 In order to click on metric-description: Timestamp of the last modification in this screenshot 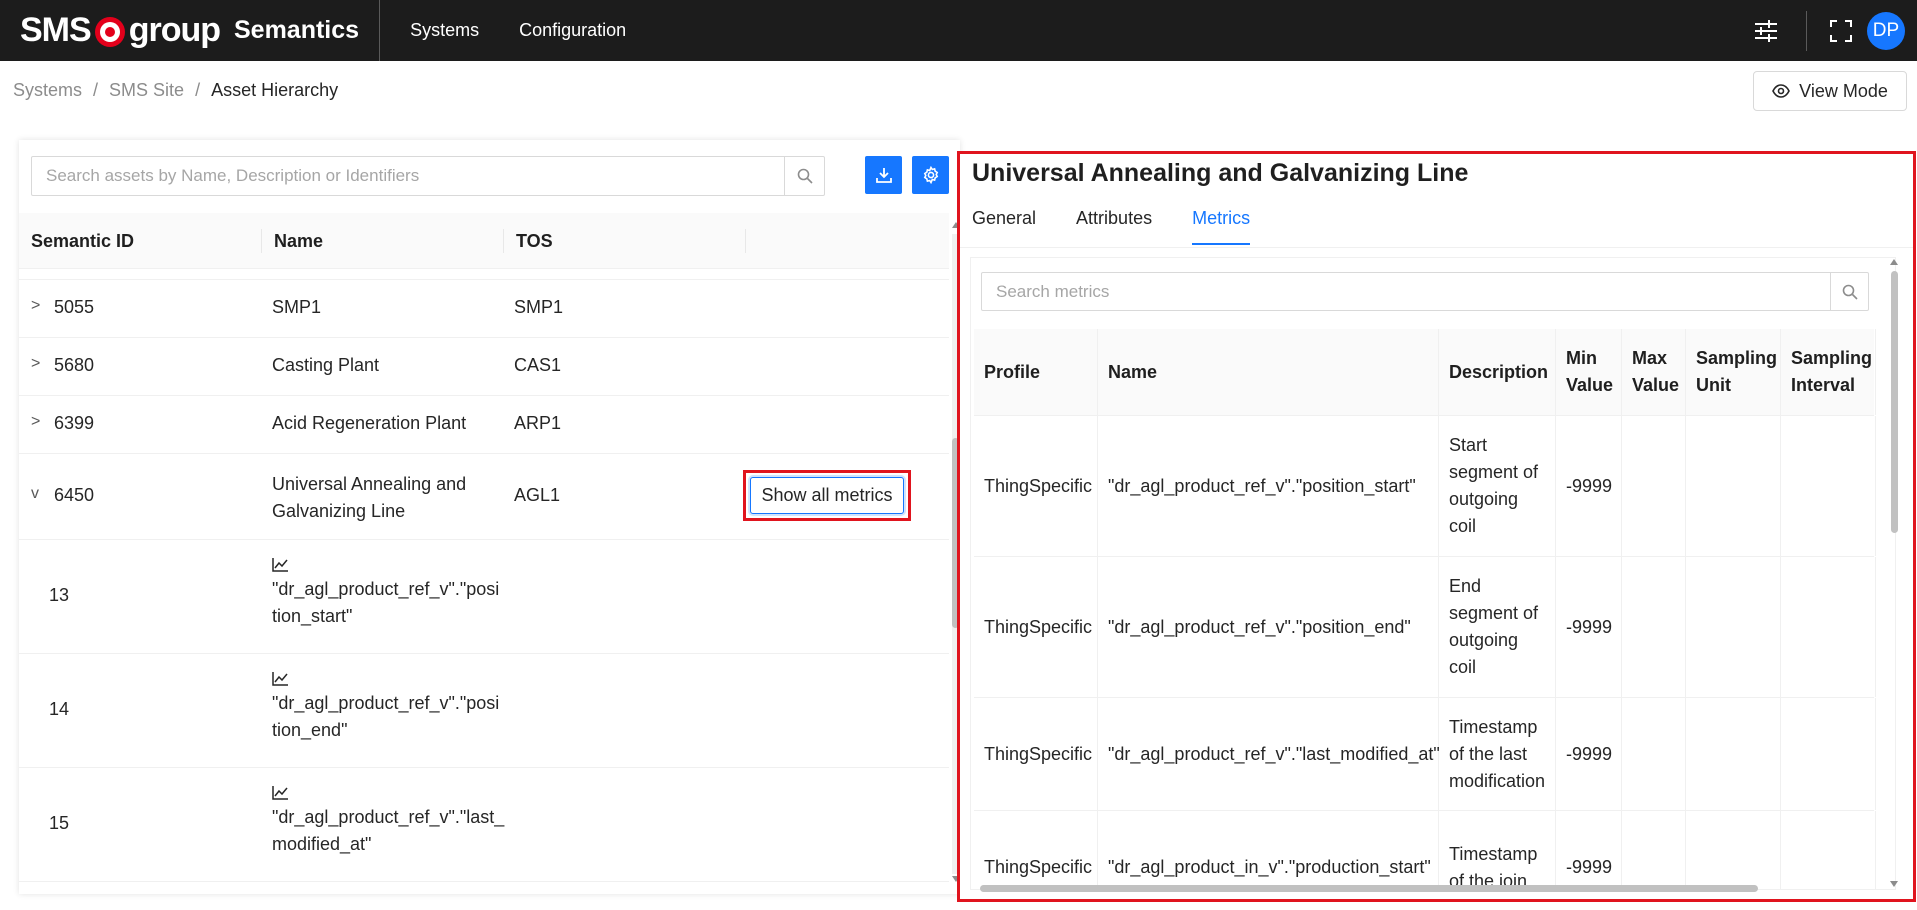, I will do `click(1497, 754)`.